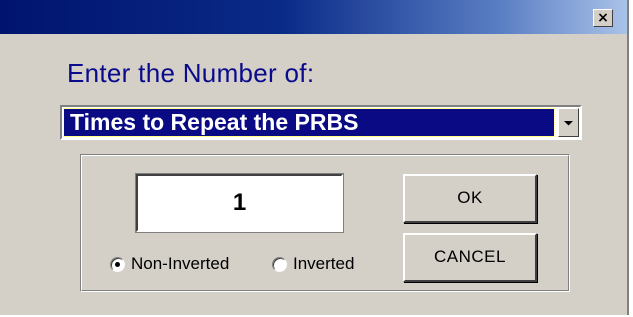 This screenshot has width=633, height=317. I want to click on ok-button: OK, so click(470, 198).